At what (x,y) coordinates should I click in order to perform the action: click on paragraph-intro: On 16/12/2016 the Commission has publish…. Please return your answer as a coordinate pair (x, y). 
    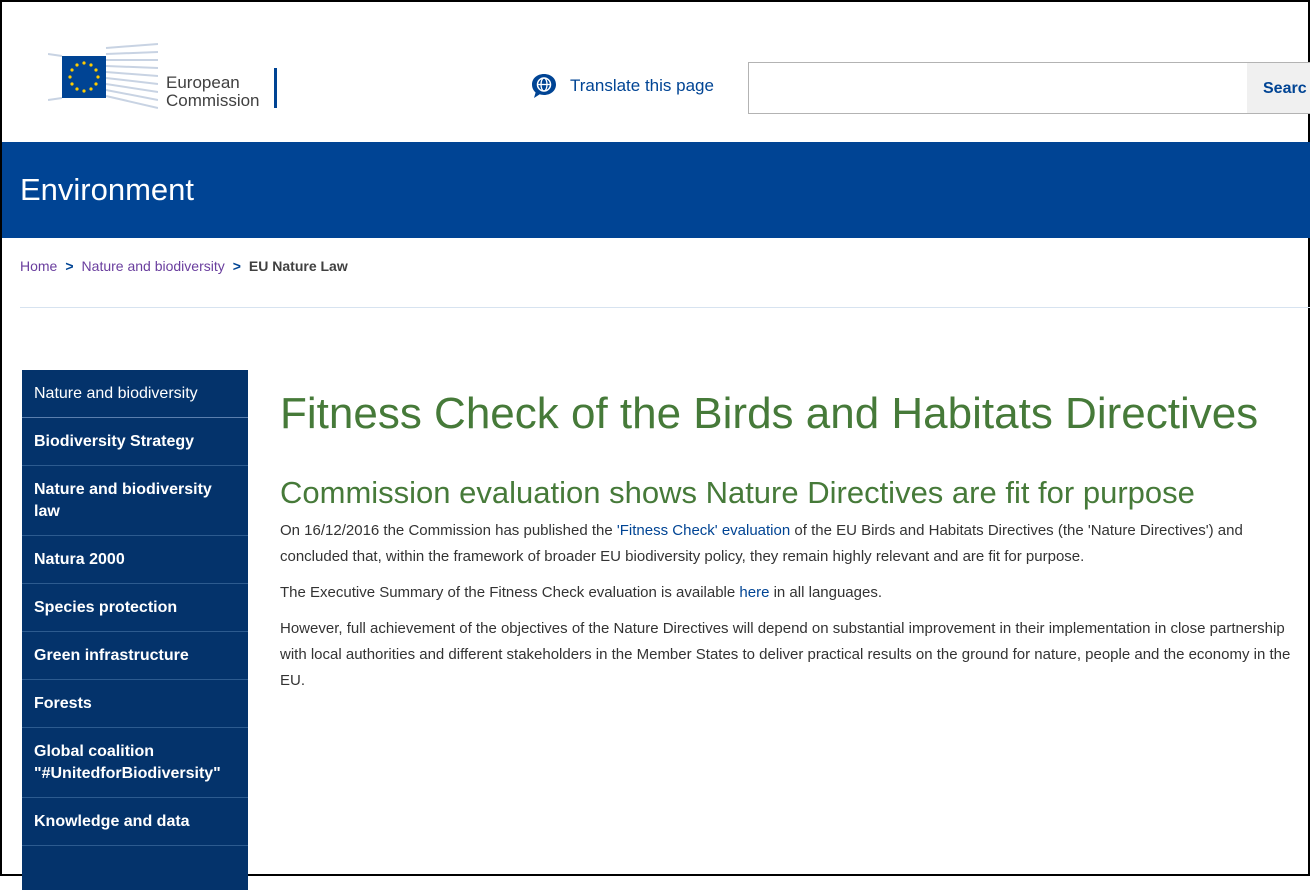
    Looking at the image, I should click on (795, 544).